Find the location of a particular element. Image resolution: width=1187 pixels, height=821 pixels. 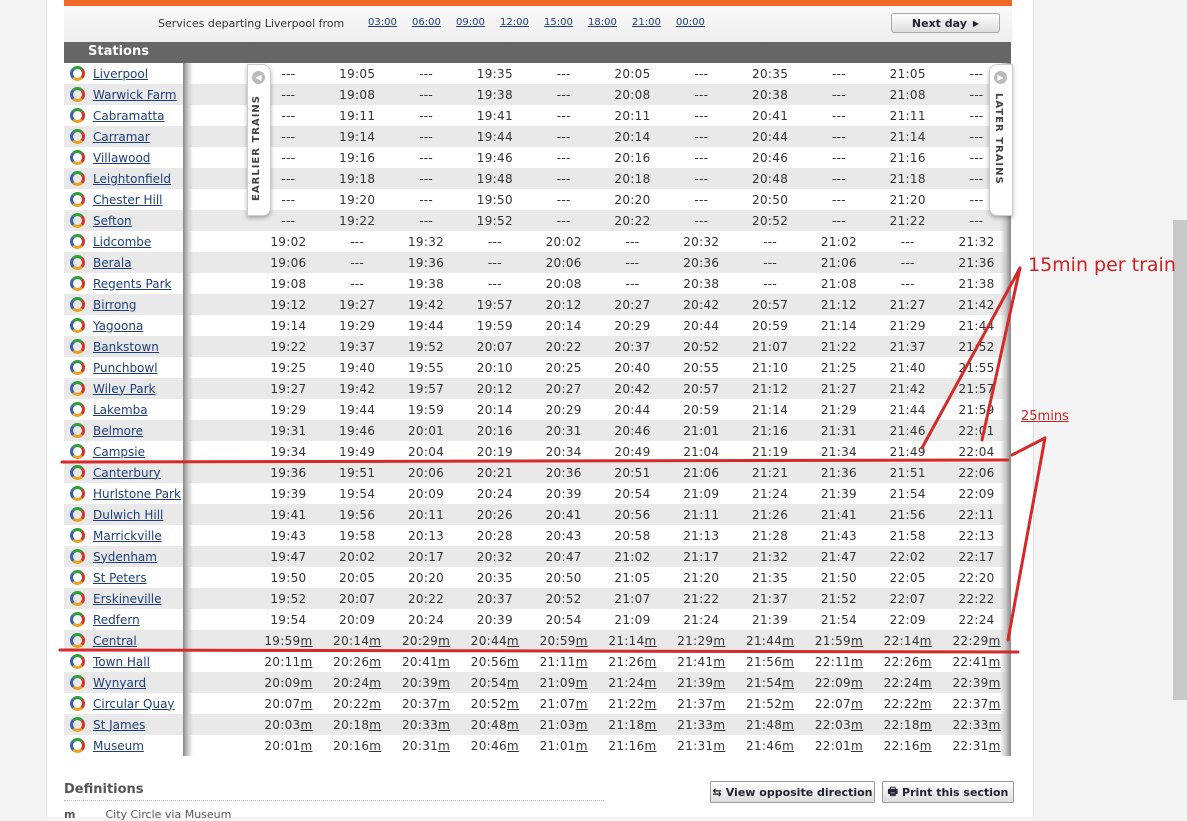

station-link: Leightonfield is located at coordinates (132, 179).